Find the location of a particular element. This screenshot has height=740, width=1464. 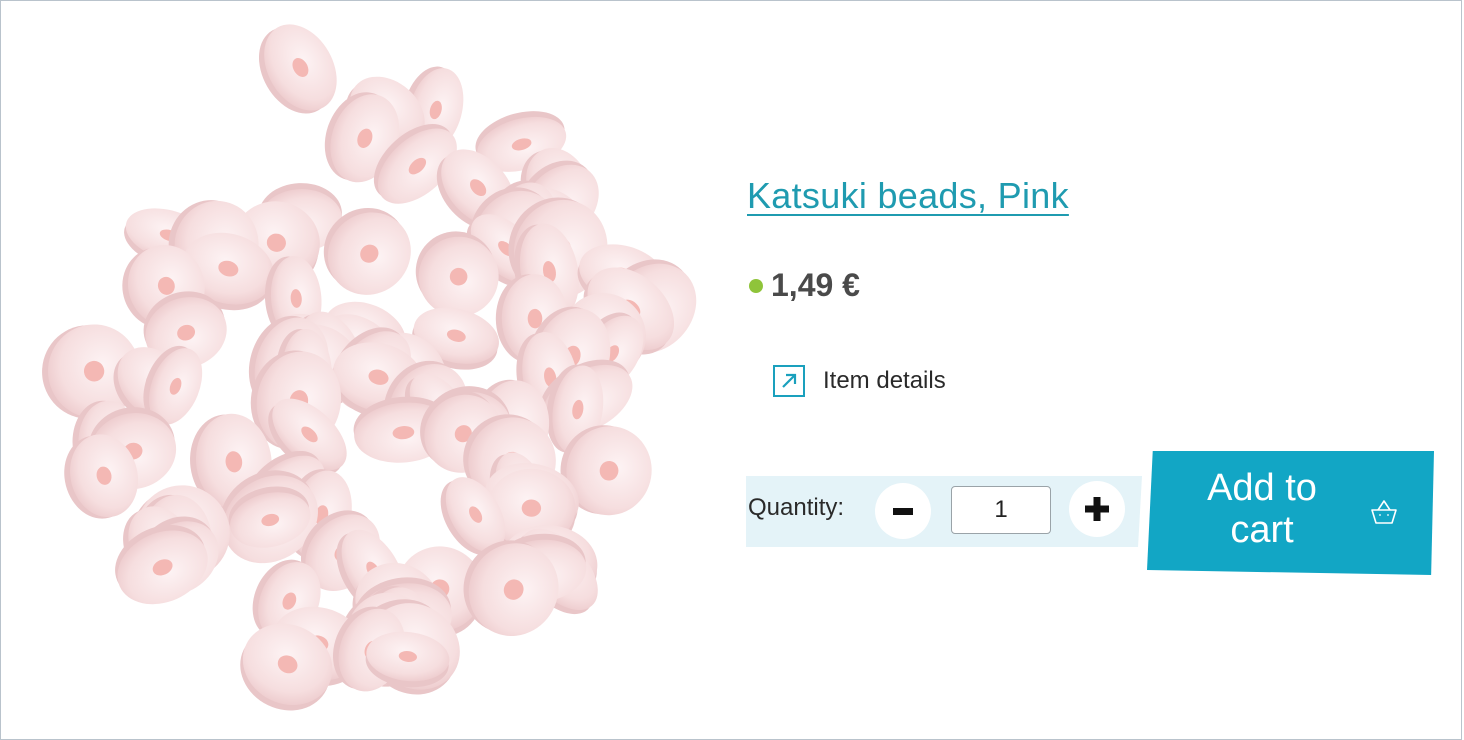

minus-icon is located at coordinates (903, 511).